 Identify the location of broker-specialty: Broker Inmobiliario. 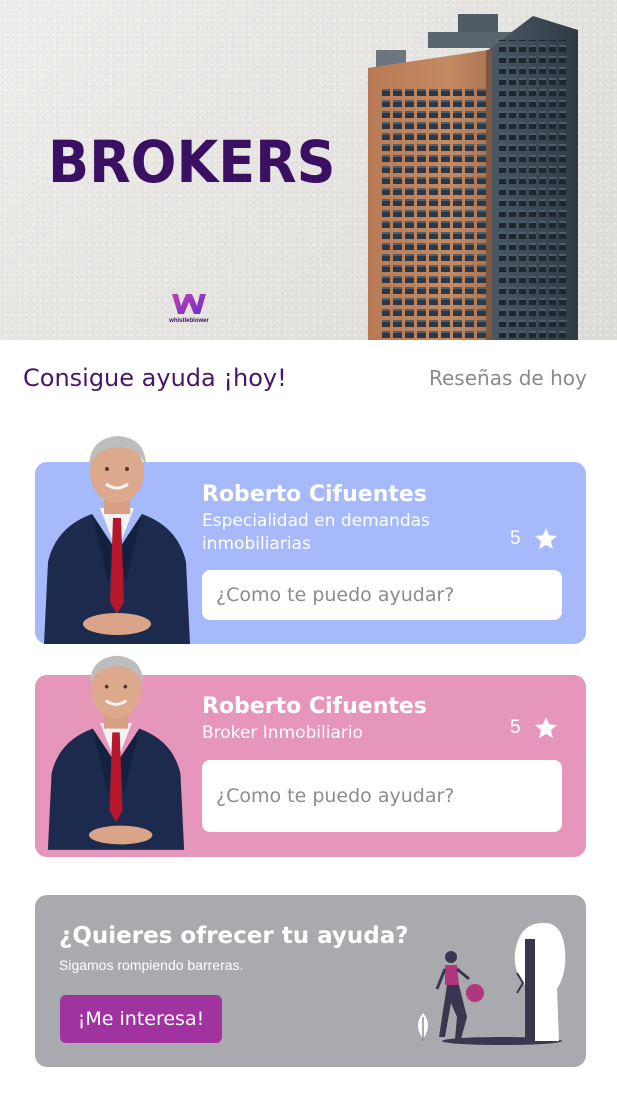
(283, 733).